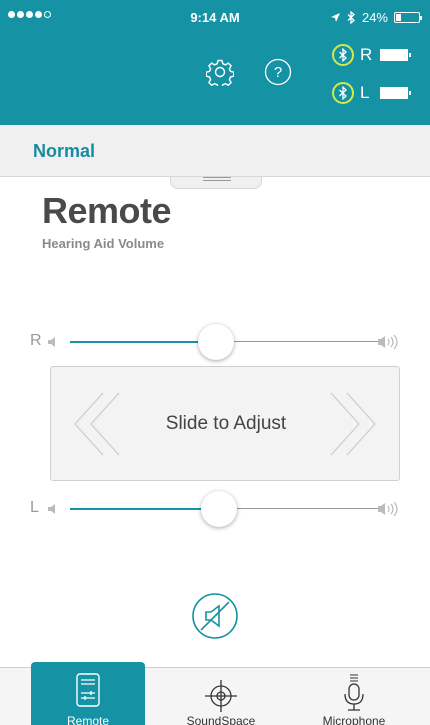  What do you see at coordinates (88, 719) in the screenshot?
I see `tab-remote-label: Remote` at bounding box center [88, 719].